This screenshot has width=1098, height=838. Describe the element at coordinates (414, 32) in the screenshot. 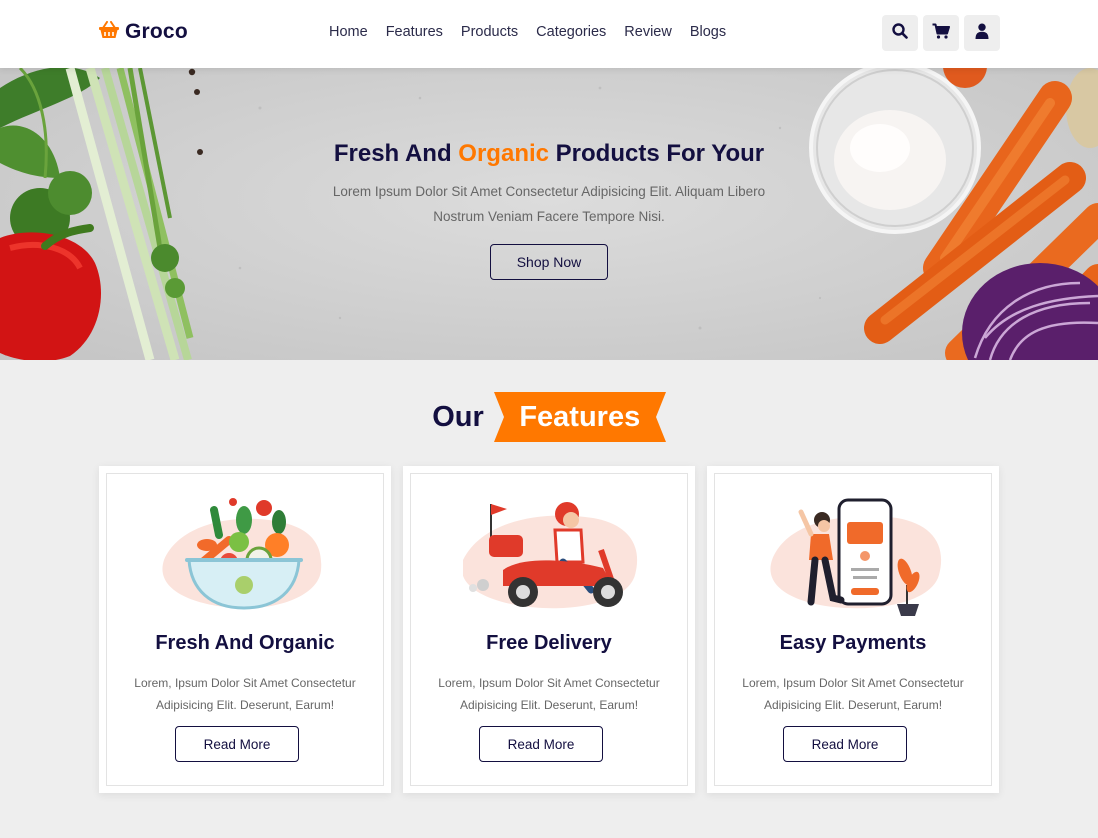

I see `nav-features: Features` at that location.